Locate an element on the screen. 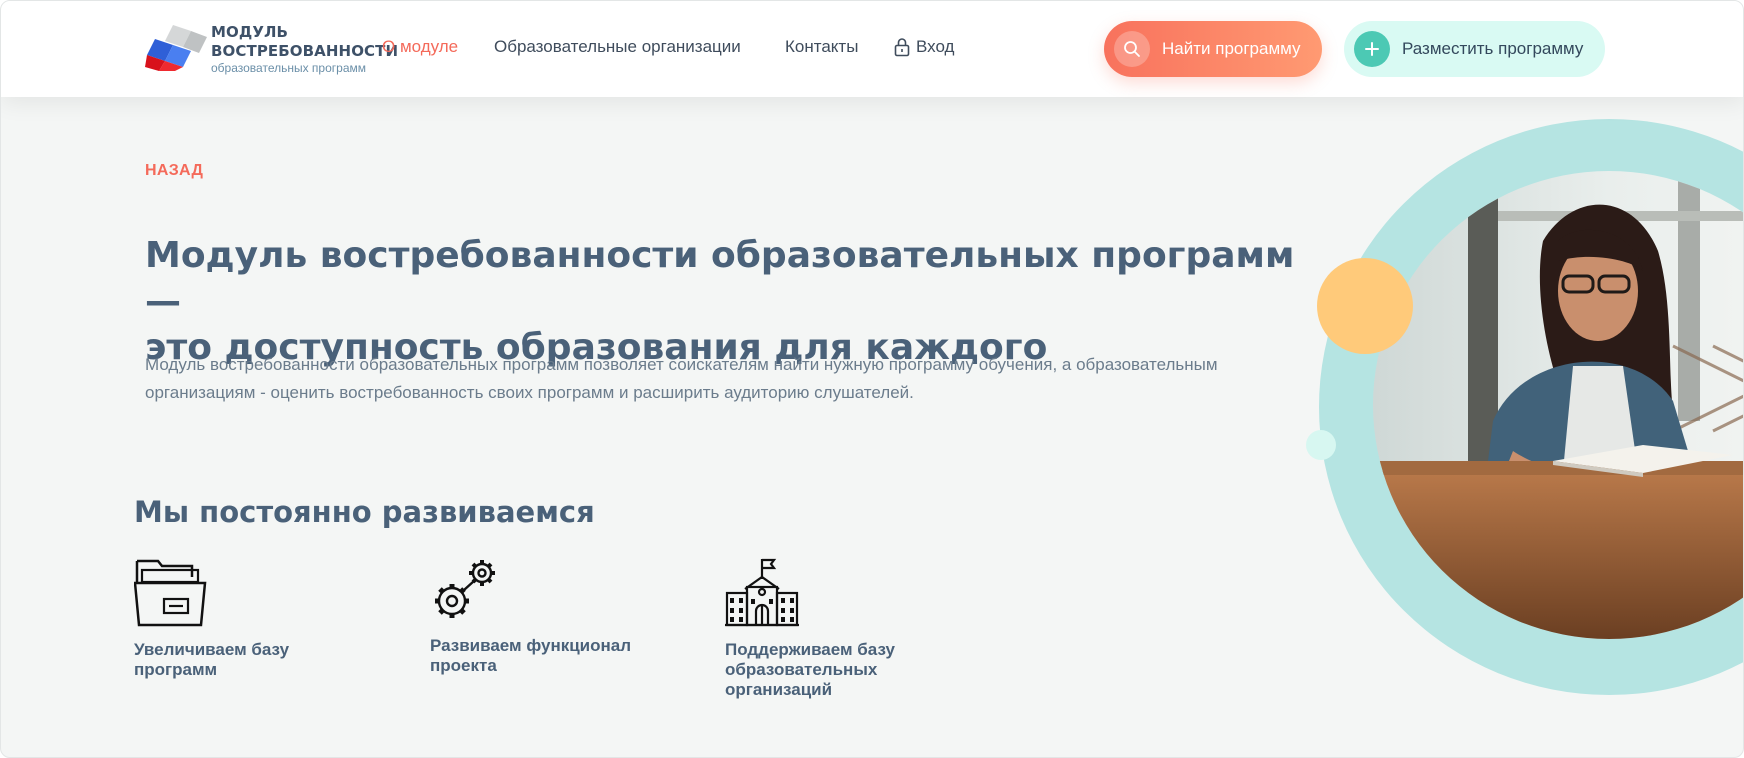  gears-icon is located at coordinates (465, 589).